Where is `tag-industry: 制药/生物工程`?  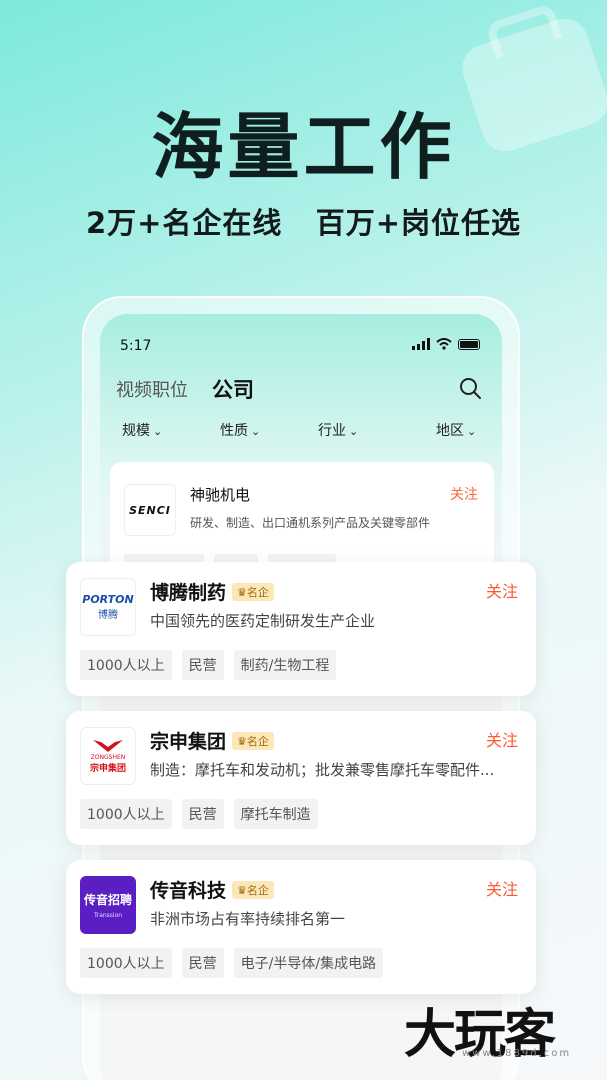
tag-industry: 制药/生物工程 is located at coordinates (285, 665).